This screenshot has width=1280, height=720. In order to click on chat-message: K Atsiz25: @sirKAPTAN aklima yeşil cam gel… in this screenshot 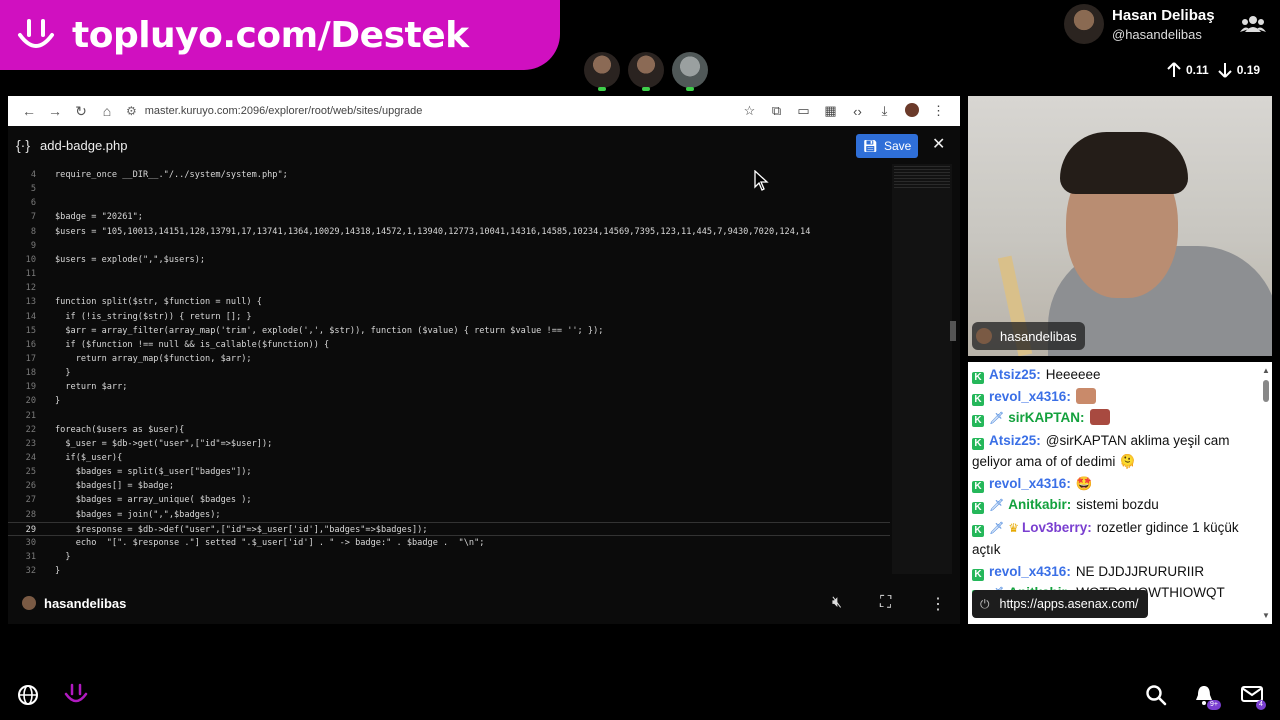, I will do `click(1115, 451)`.